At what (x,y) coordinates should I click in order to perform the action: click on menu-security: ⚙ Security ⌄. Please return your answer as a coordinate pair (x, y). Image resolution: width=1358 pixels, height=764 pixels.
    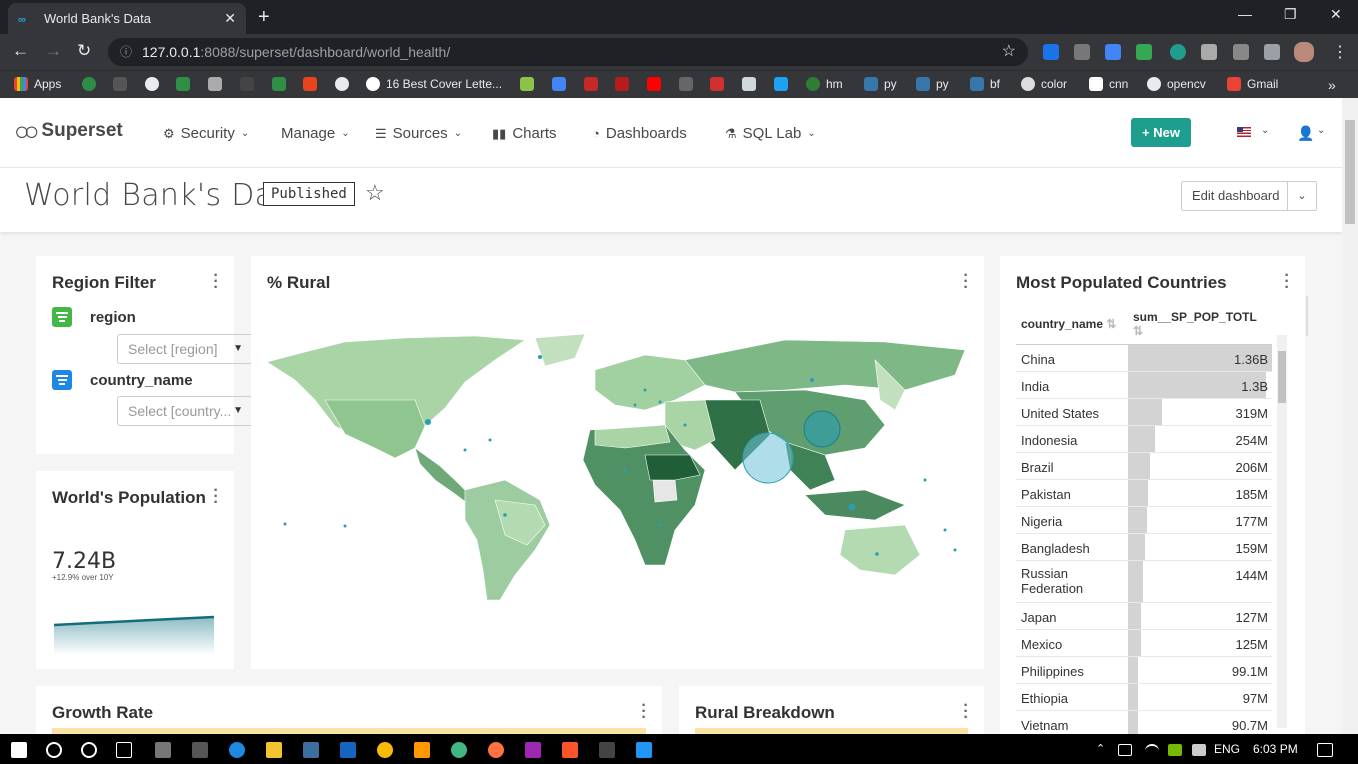
    Looking at the image, I should click on (206, 133).